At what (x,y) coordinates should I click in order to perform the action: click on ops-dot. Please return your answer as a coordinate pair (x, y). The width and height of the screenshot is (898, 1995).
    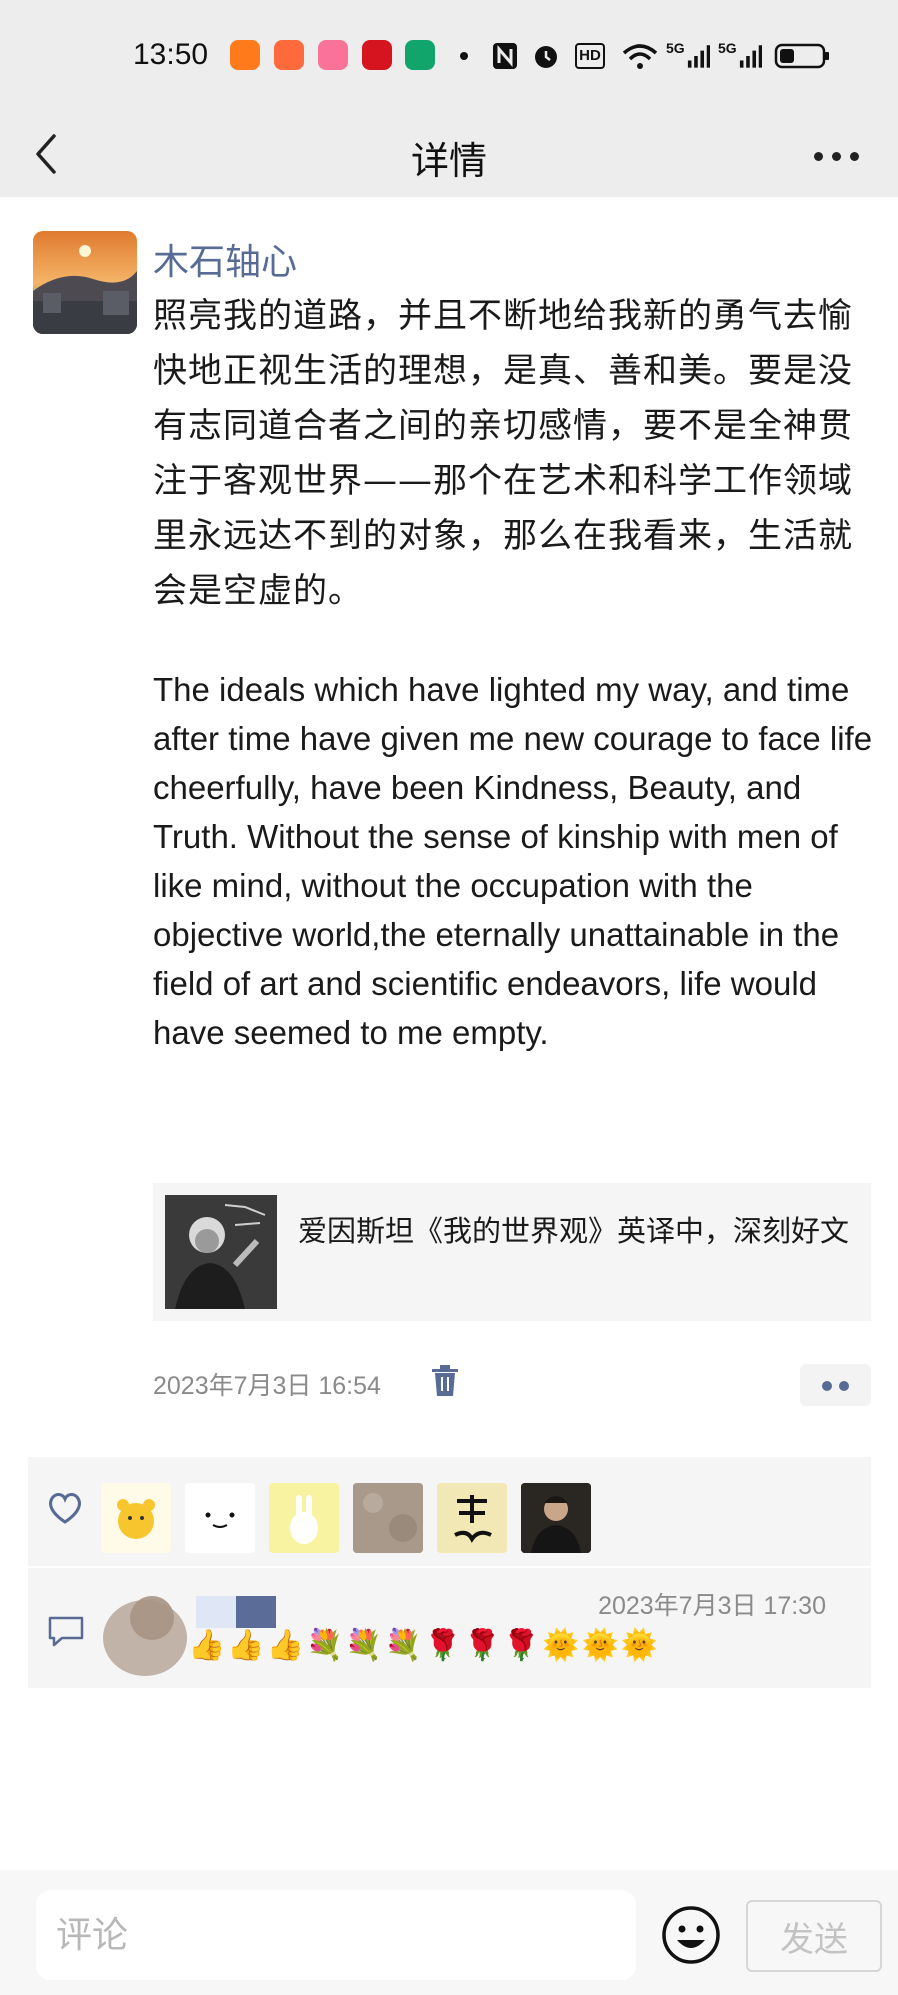
    Looking at the image, I should click on (844, 1386).